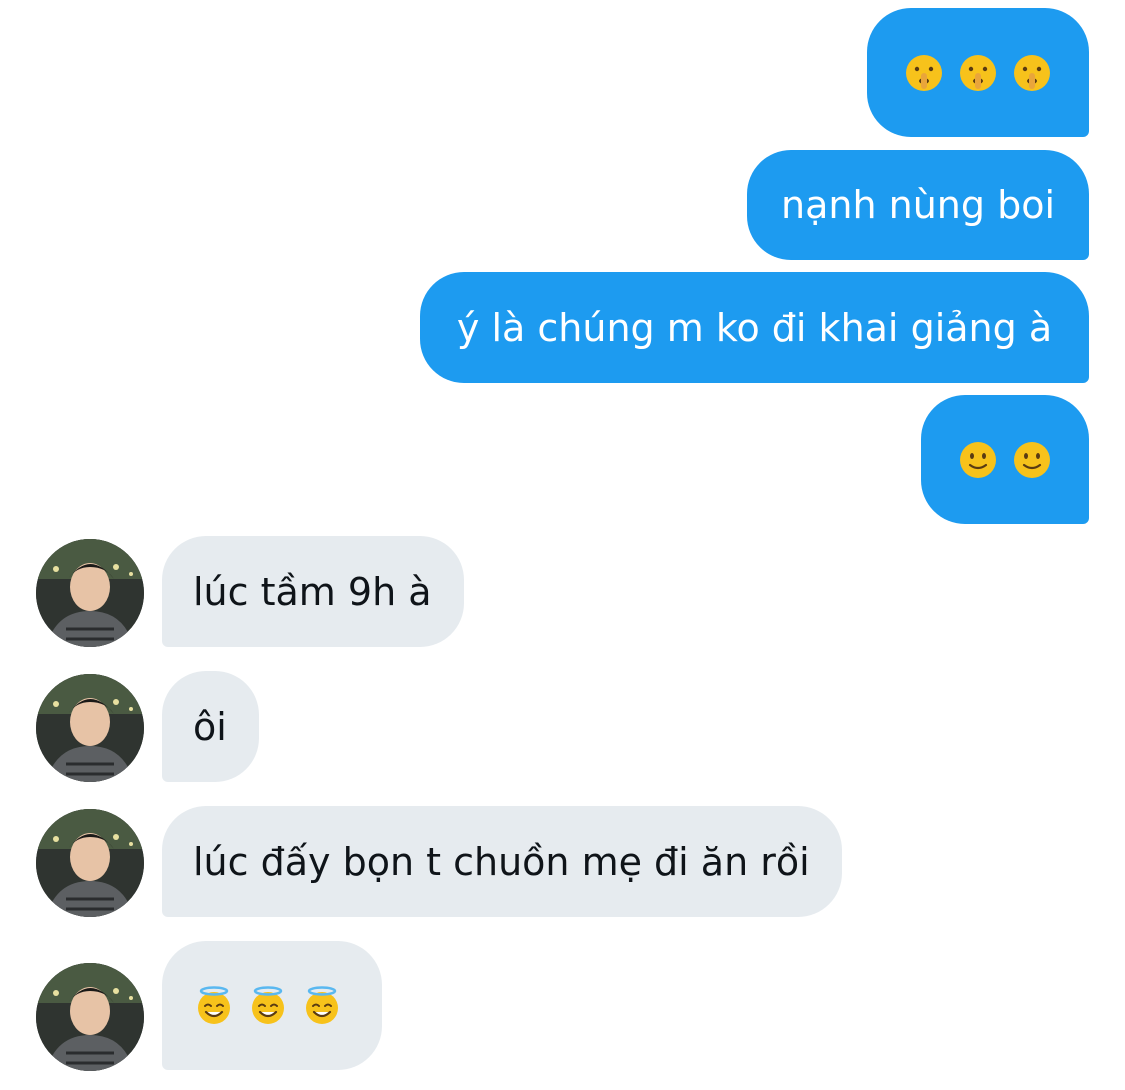  I want to click on message-text: nạnh nùng boi, so click(918, 205).